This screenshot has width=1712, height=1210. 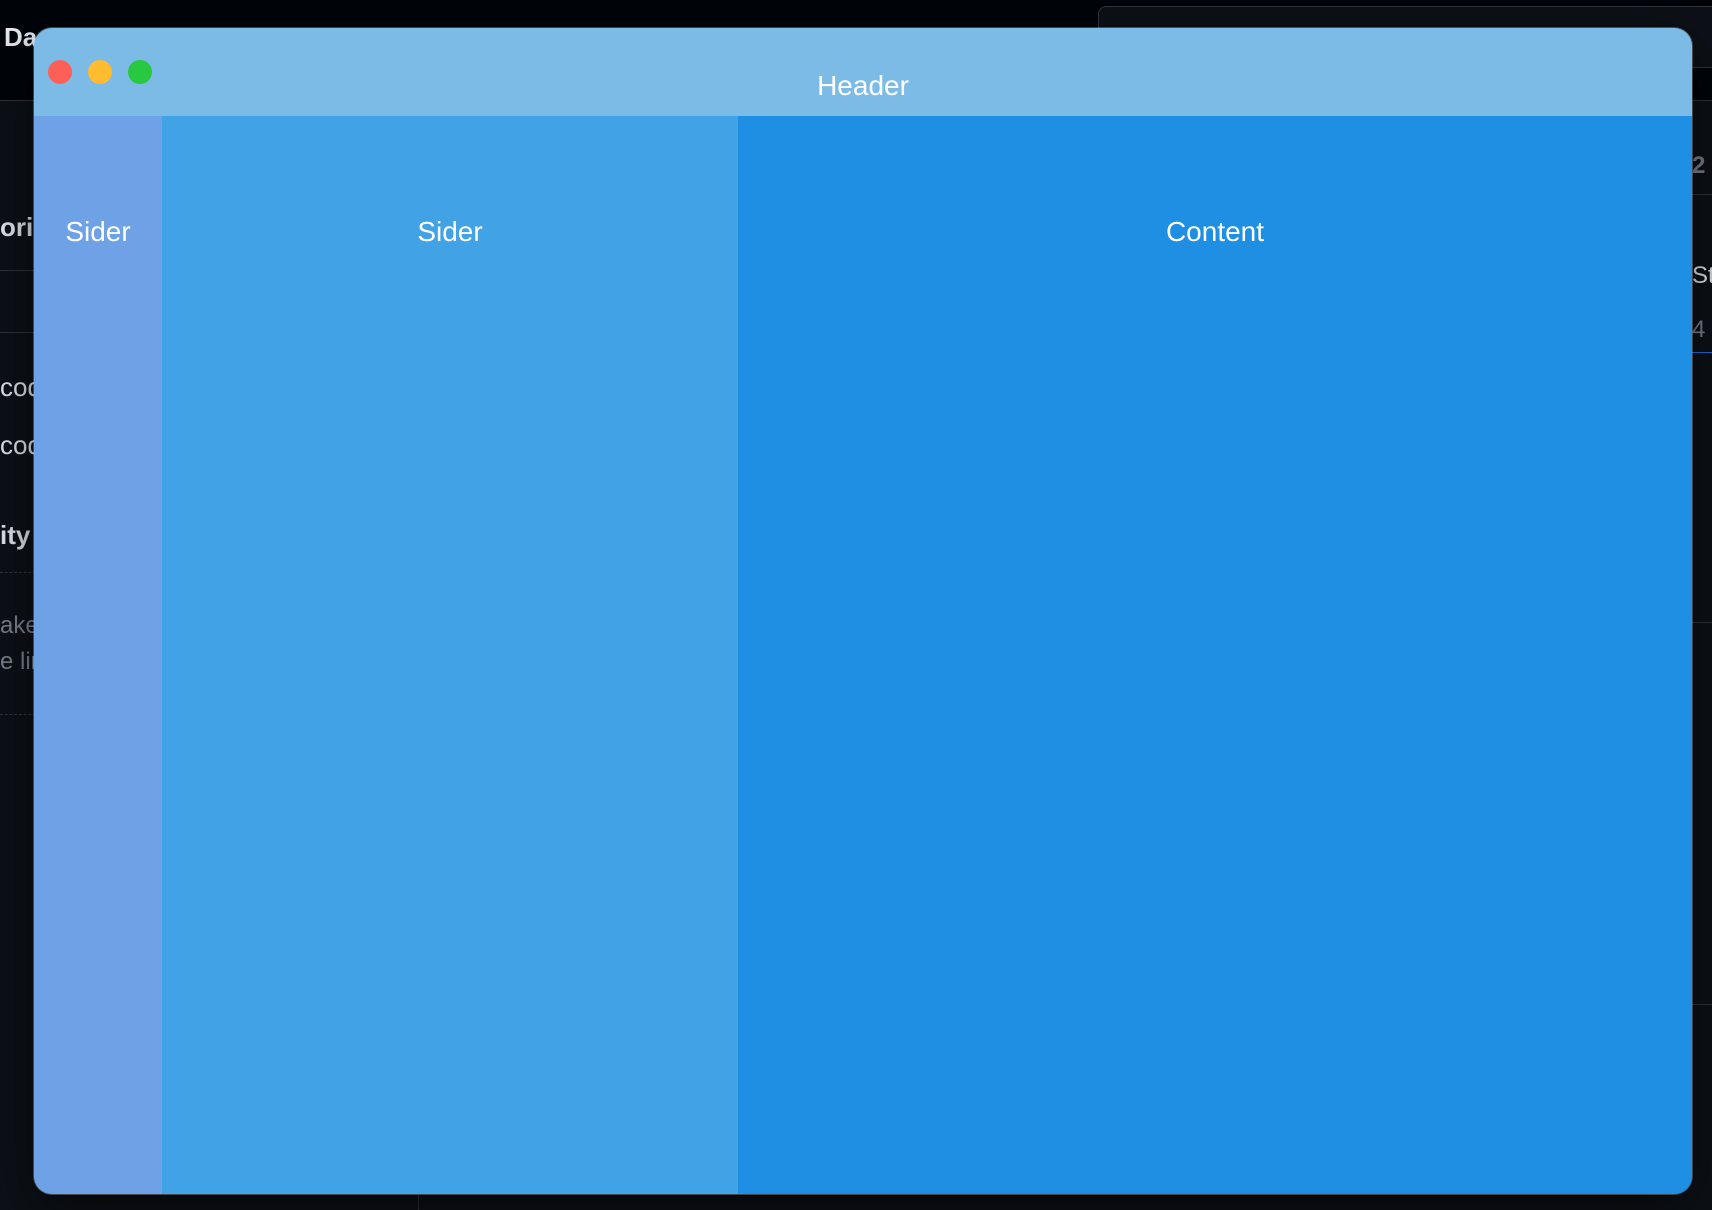 What do you see at coordinates (98, 231) in the screenshot?
I see `sider-narrow-label: Sider` at bounding box center [98, 231].